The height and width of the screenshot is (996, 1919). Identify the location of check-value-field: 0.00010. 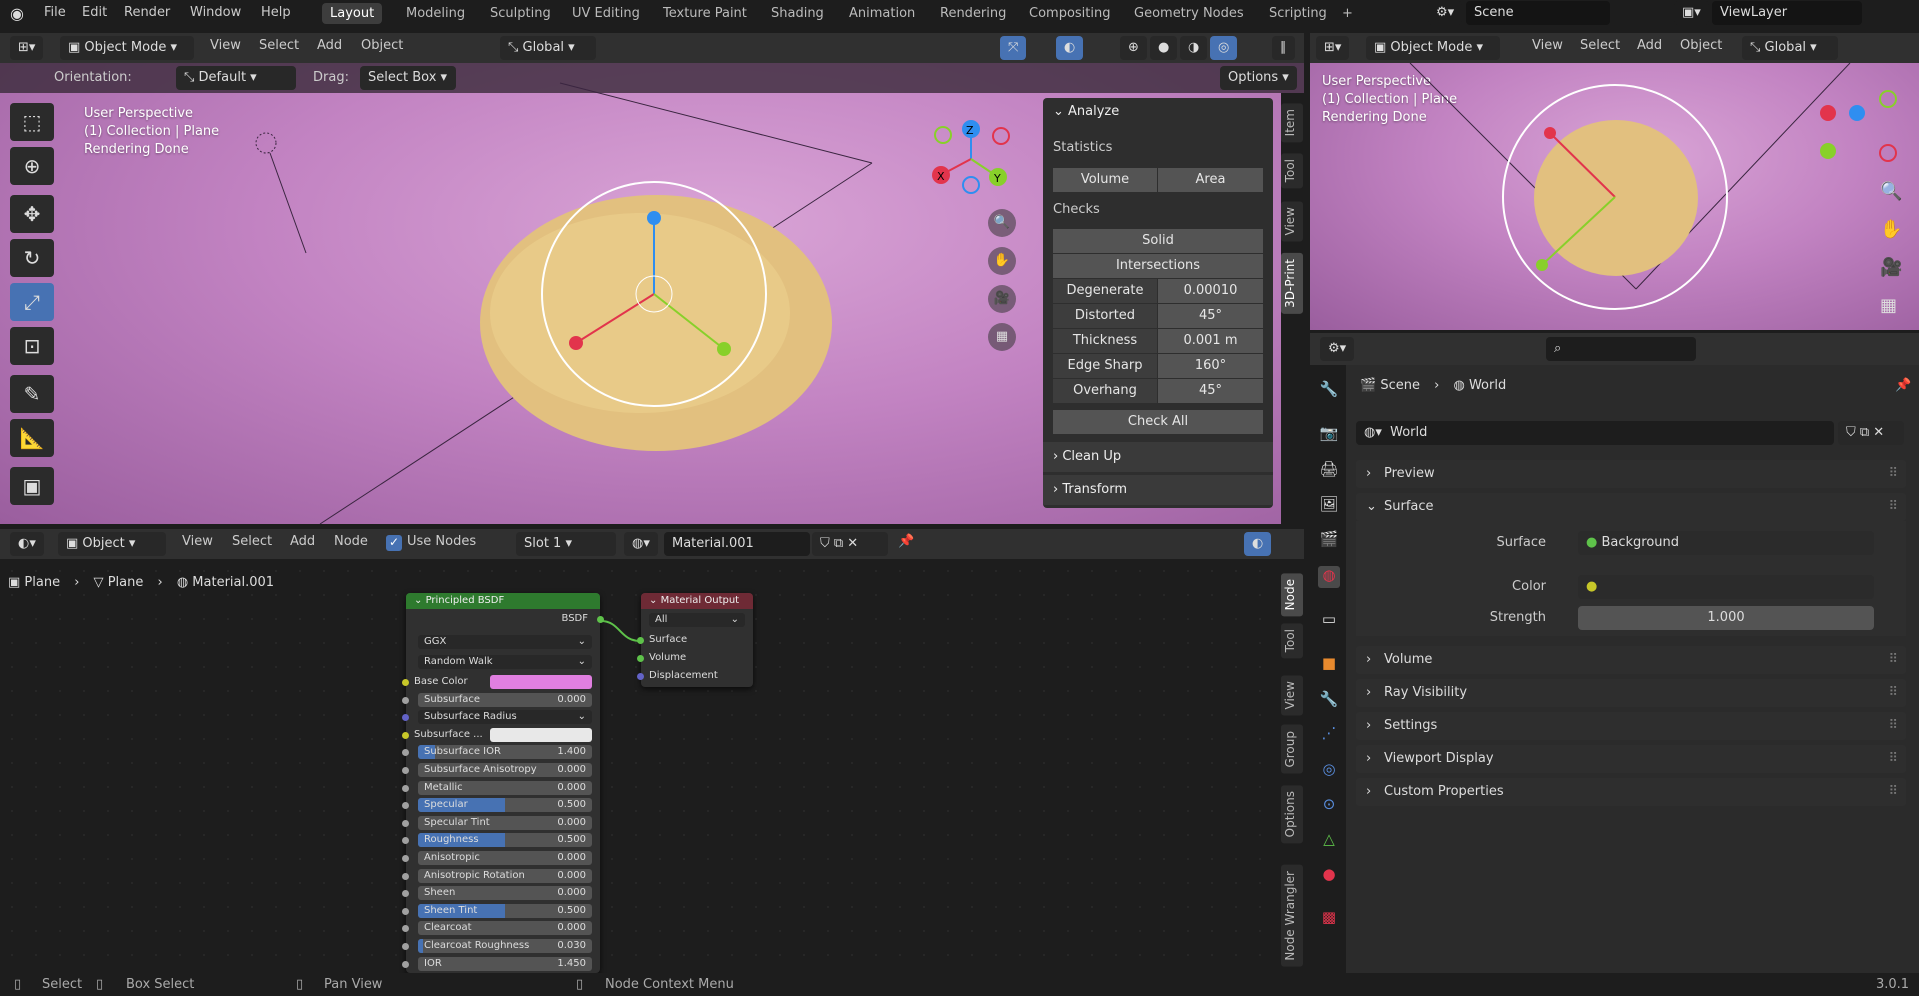
(1210, 291).